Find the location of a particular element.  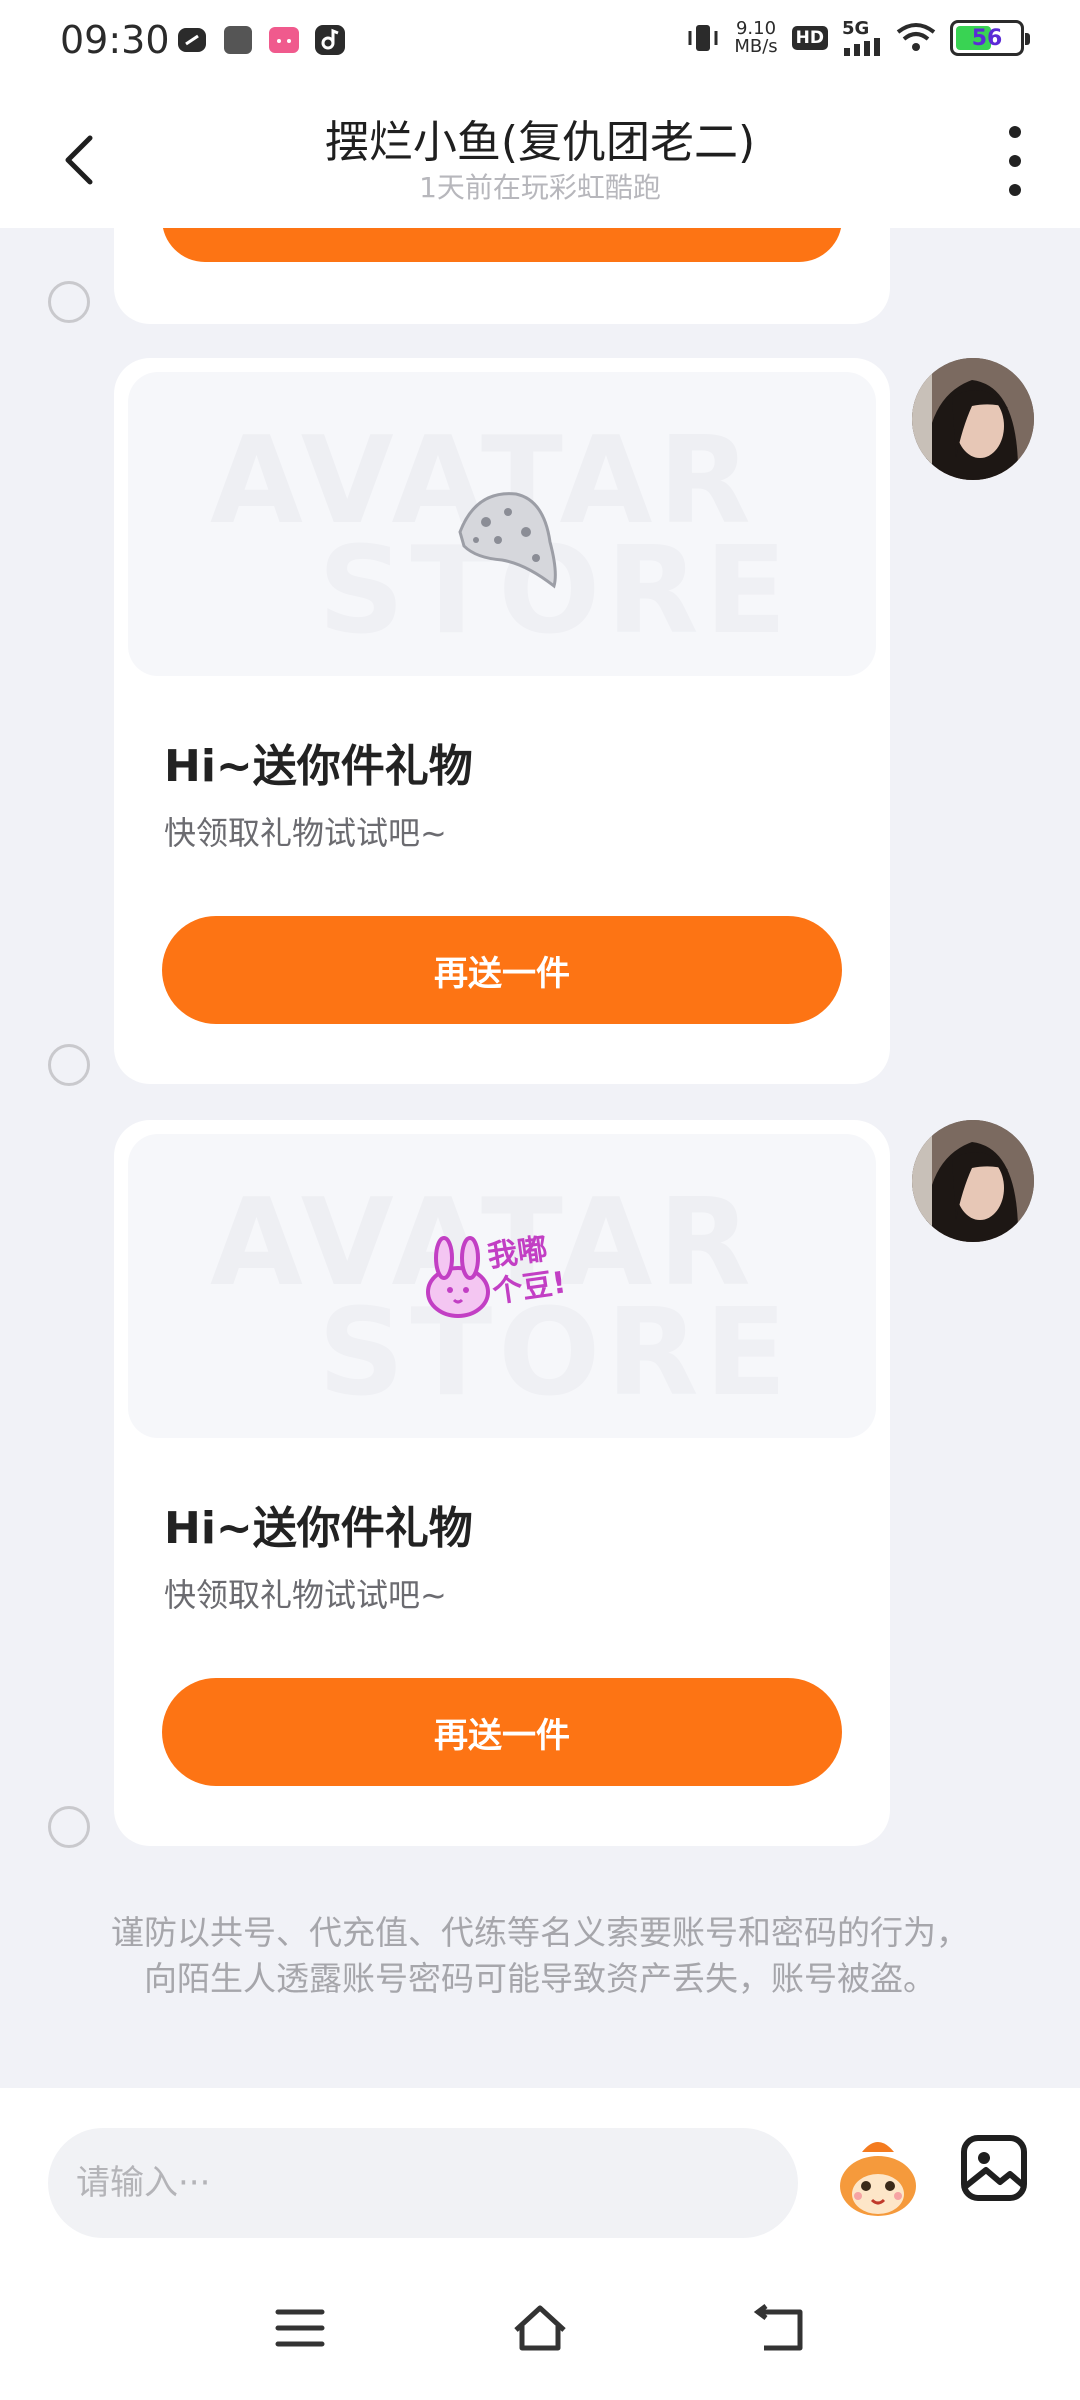

resend-button-previous is located at coordinates (502, 245).